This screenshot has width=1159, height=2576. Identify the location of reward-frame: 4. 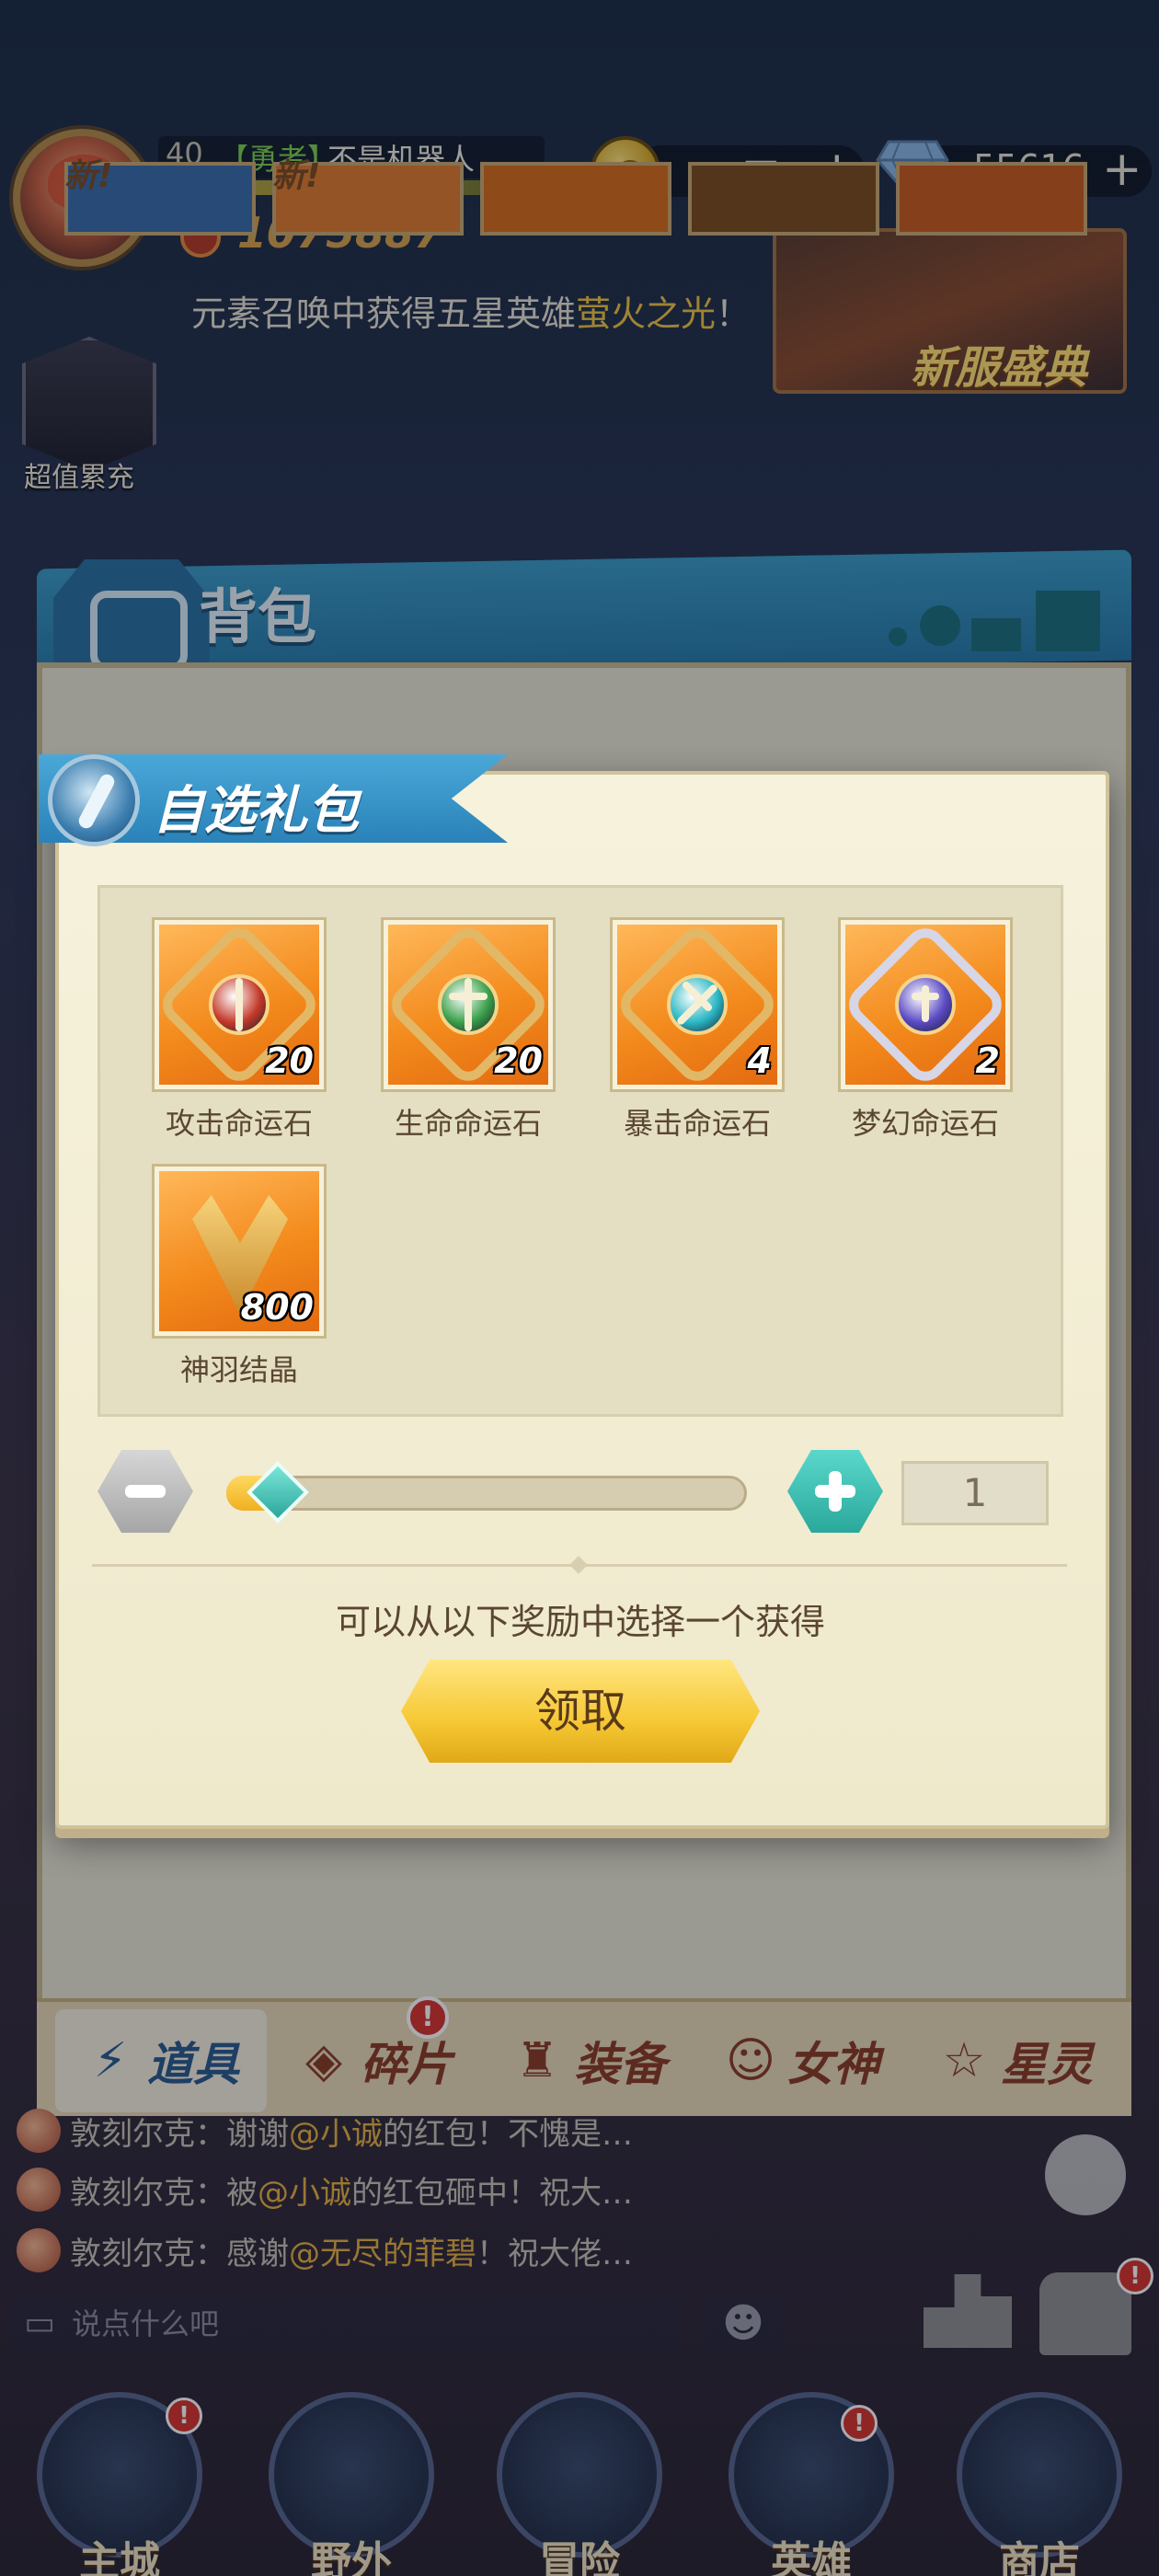
(697, 1004).